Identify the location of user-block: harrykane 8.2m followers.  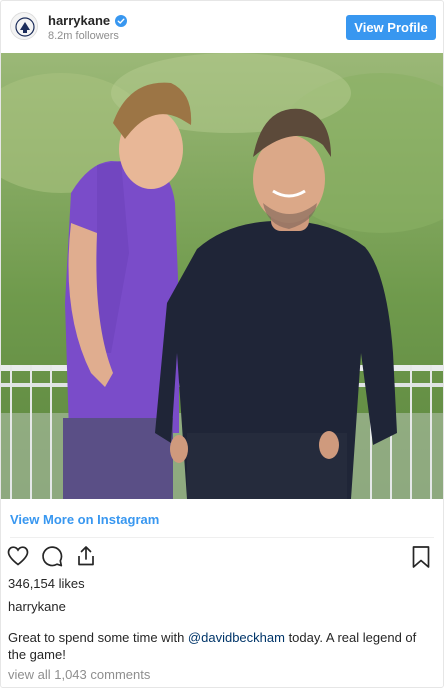
(88, 27).